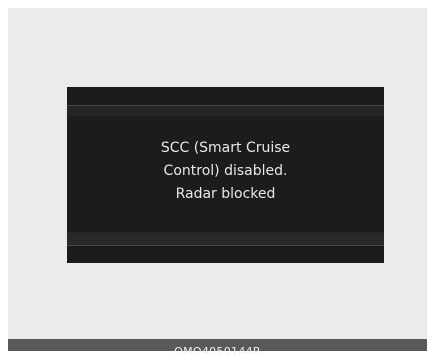 The width and height of the screenshot is (435, 358). I want to click on warning-message-line-2: Control) disabled., so click(225, 171).